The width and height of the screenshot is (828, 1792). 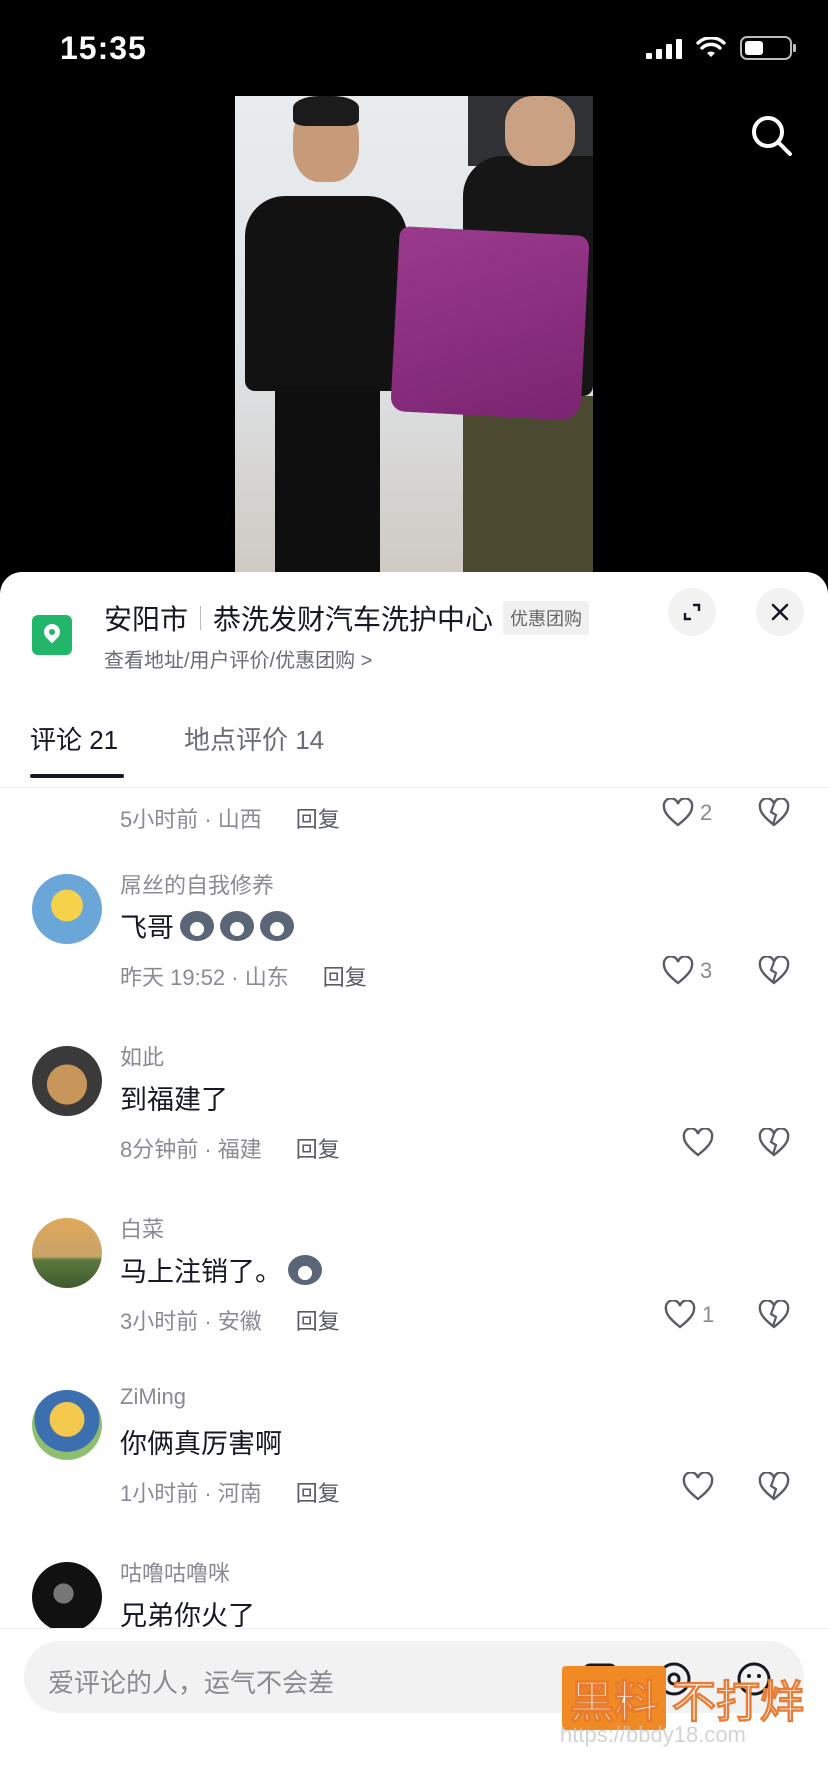 What do you see at coordinates (201, 1272) in the screenshot?
I see `comment-body: 马上注销了。` at bounding box center [201, 1272].